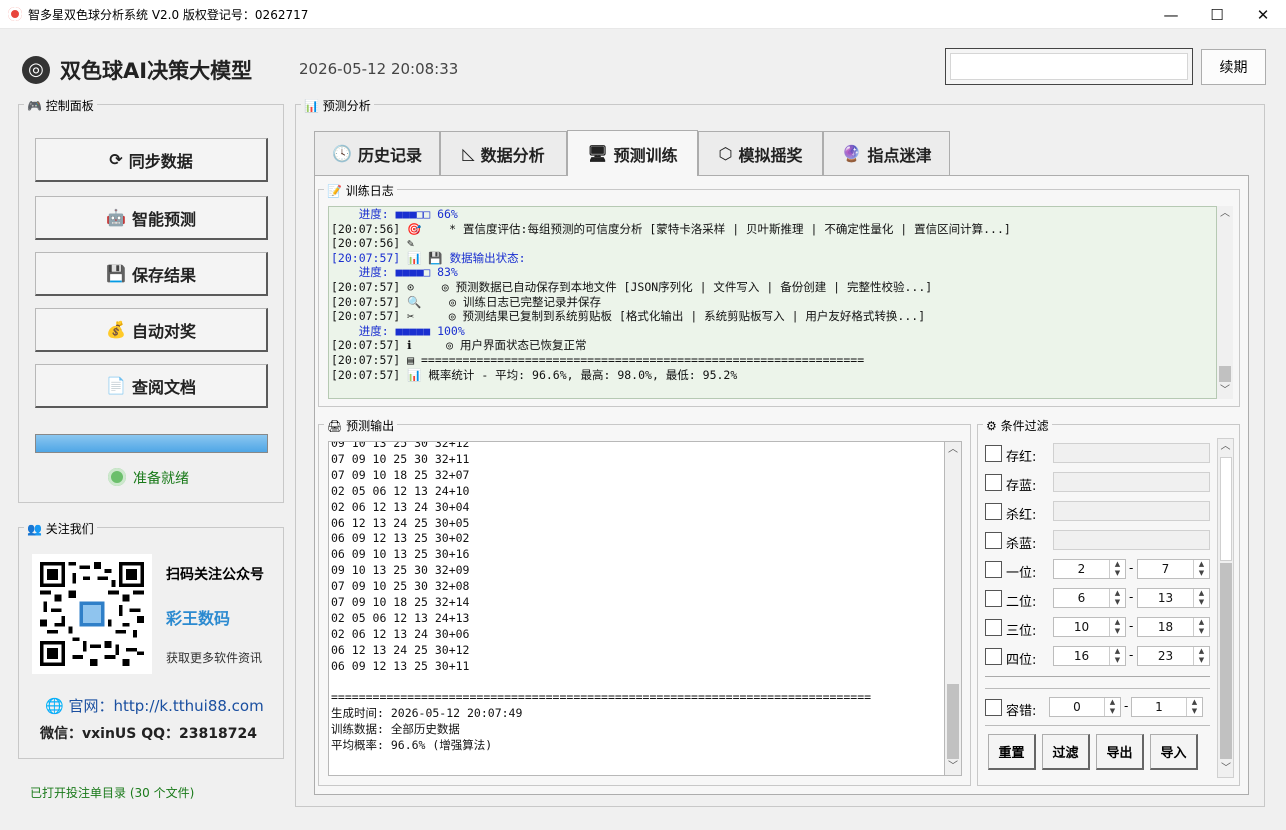  Describe the element at coordinates (1021, 631) in the screenshot. I see `pos3-label: 三位:` at that location.